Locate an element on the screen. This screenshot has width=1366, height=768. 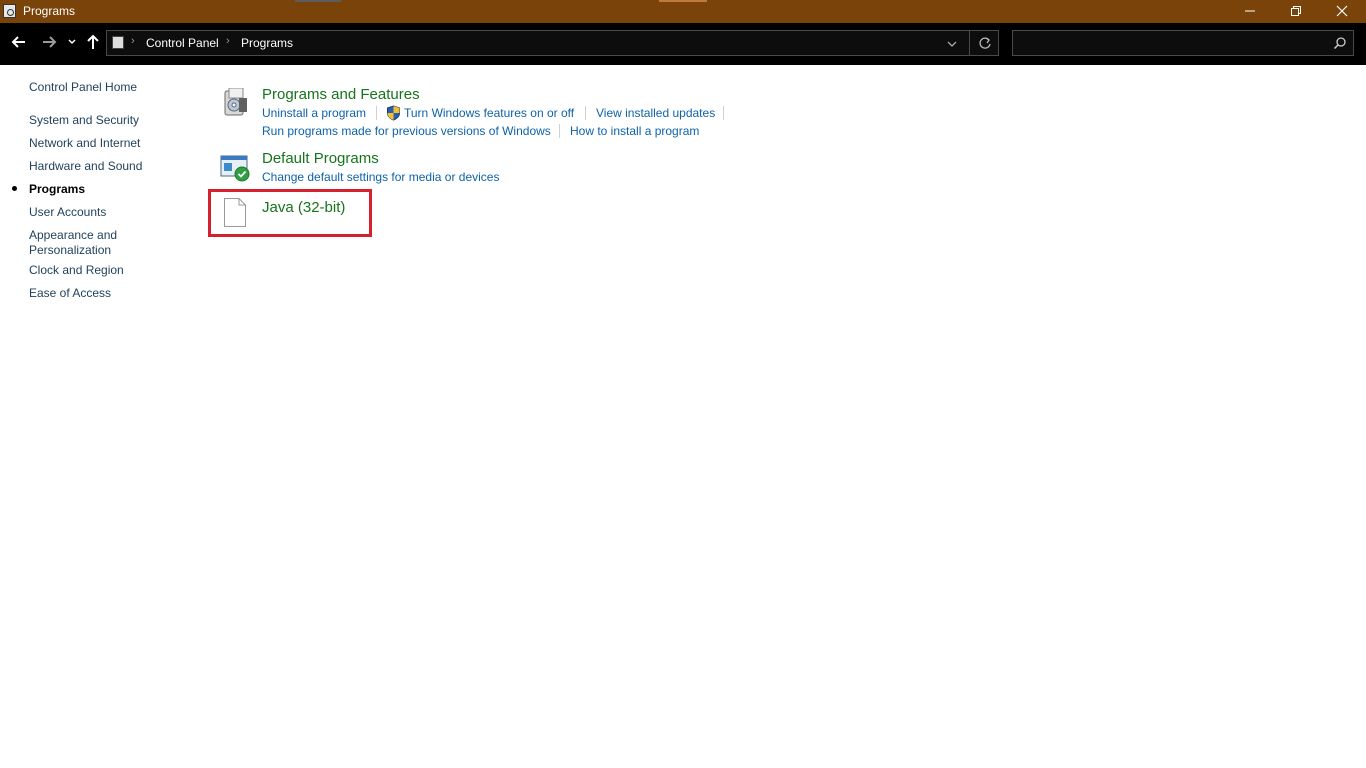
address-bar: › Control Panel › Programs is located at coordinates (552, 43).